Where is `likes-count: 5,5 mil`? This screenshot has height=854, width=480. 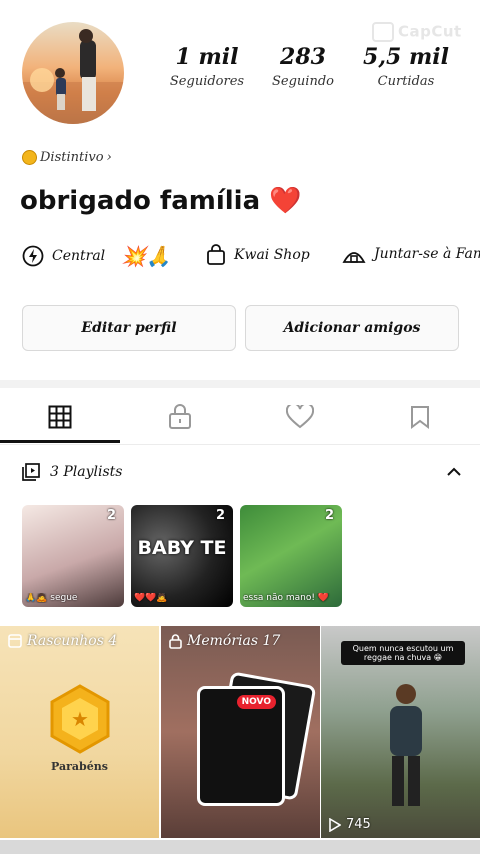 likes-count: 5,5 mil is located at coordinates (406, 57).